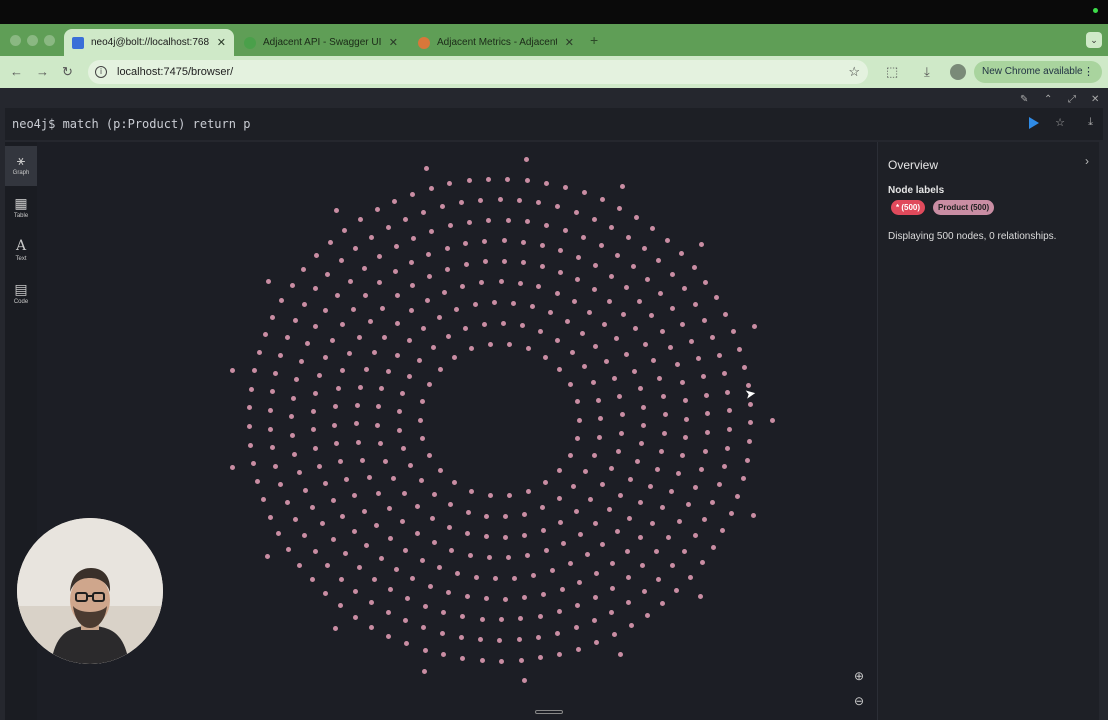 This screenshot has width=1108, height=720. I want to click on tab-search-chevron-icon: ⌄, so click(1094, 40).